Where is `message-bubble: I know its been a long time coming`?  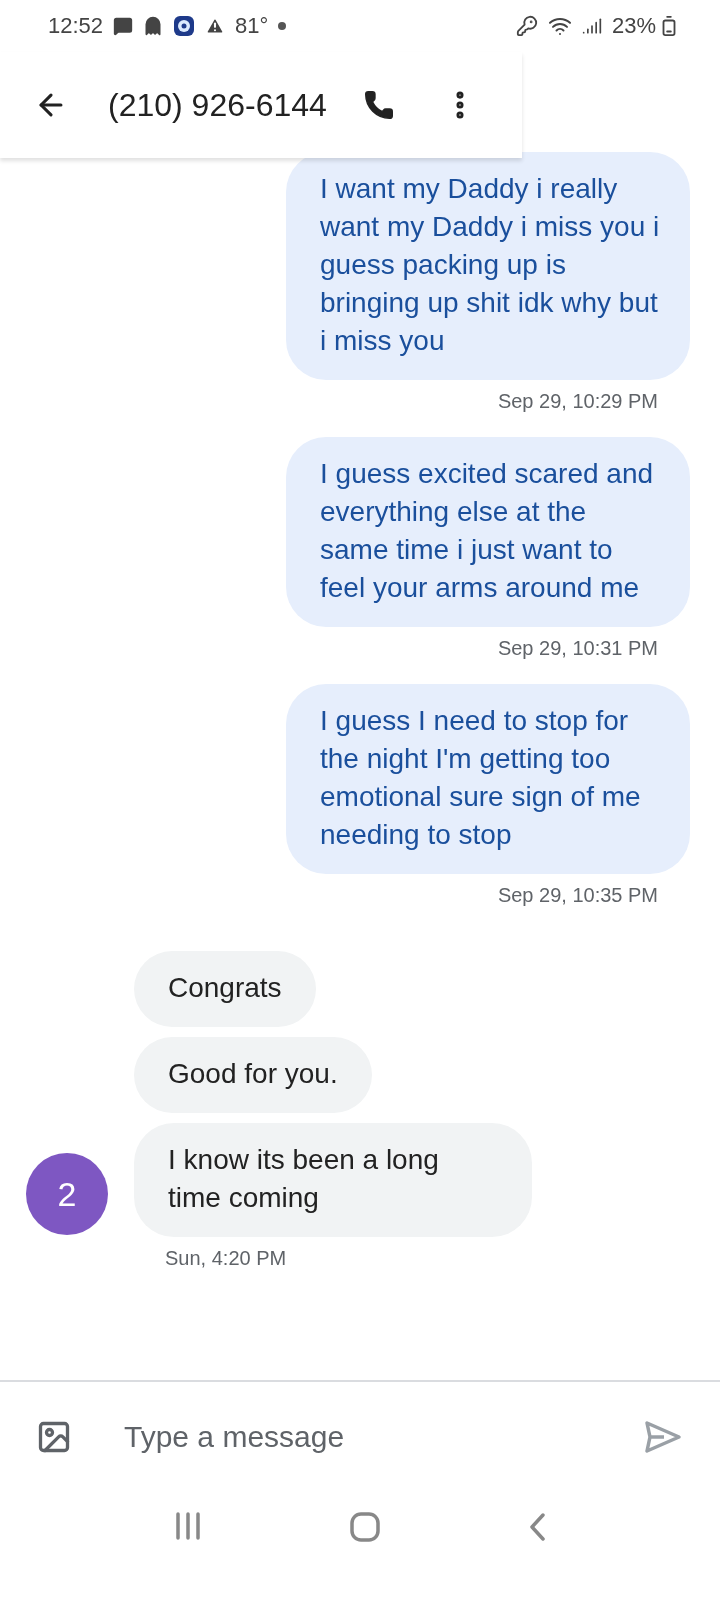 message-bubble: I know its been a long time coming is located at coordinates (333, 1180).